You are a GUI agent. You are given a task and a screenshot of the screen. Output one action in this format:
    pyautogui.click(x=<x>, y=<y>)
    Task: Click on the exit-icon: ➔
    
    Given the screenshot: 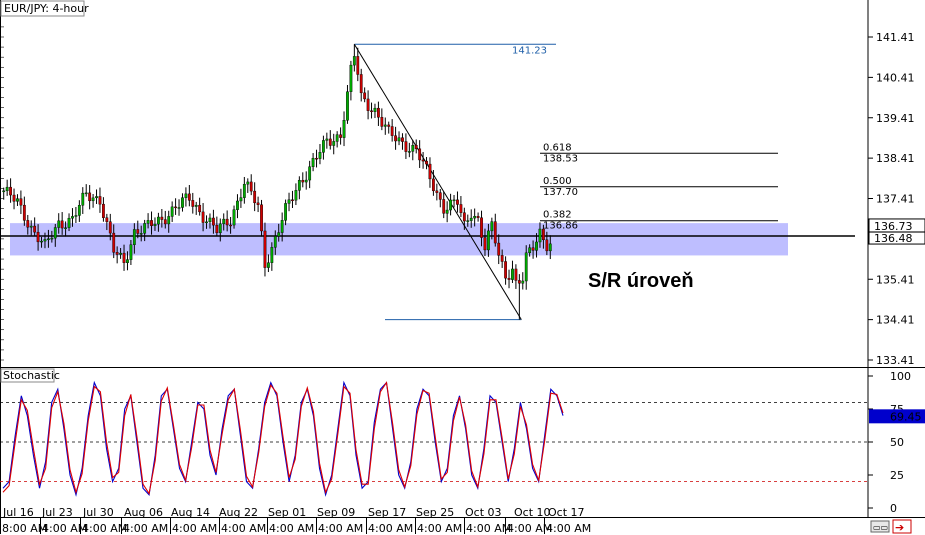 What is the action you would take?
    pyautogui.click(x=902, y=526)
    